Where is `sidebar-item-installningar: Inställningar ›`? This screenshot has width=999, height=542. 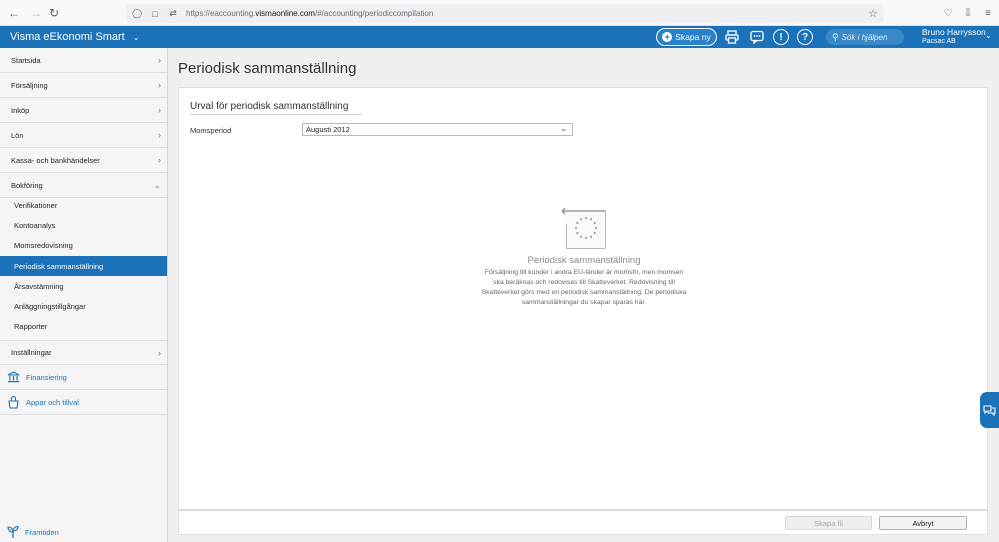
sidebar-item-installningar: Inställningar › is located at coordinates (83, 352).